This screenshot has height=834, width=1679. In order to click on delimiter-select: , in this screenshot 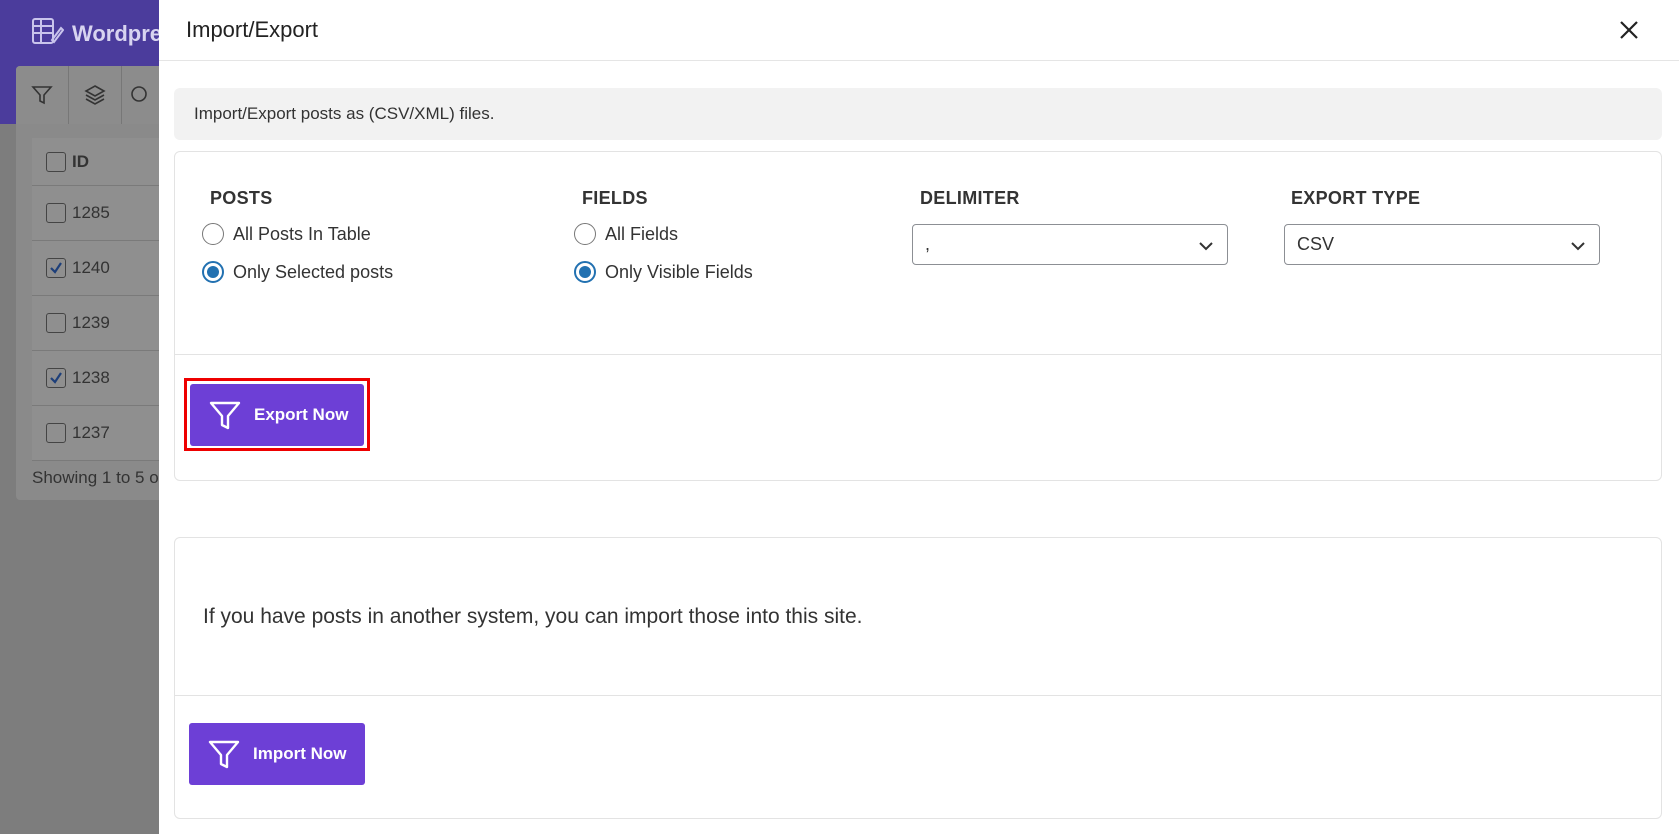, I will do `click(1070, 244)`.